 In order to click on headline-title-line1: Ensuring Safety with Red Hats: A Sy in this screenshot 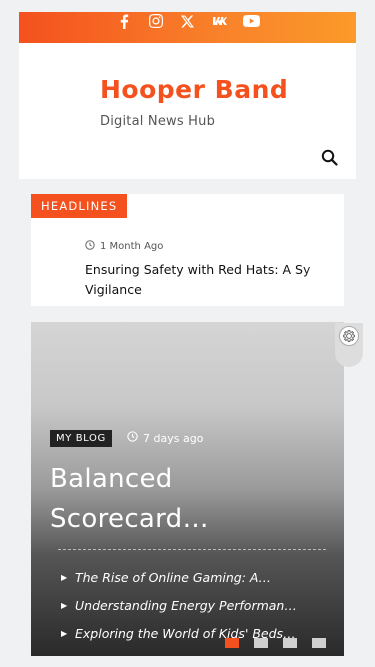, I will do `click(198, 269)`.